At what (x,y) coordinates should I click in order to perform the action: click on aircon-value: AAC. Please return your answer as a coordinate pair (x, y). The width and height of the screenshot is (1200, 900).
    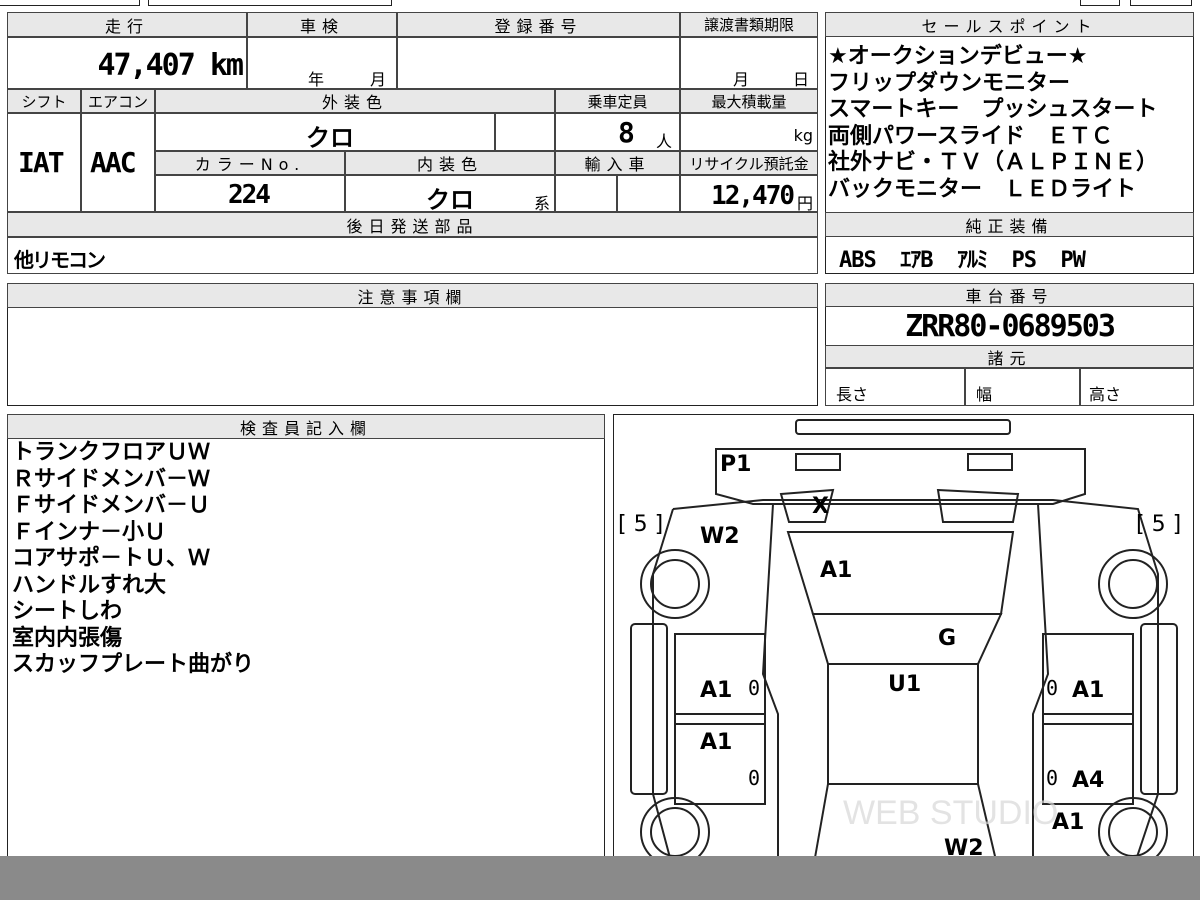
    Looking at the image, I should click on (113, 162).